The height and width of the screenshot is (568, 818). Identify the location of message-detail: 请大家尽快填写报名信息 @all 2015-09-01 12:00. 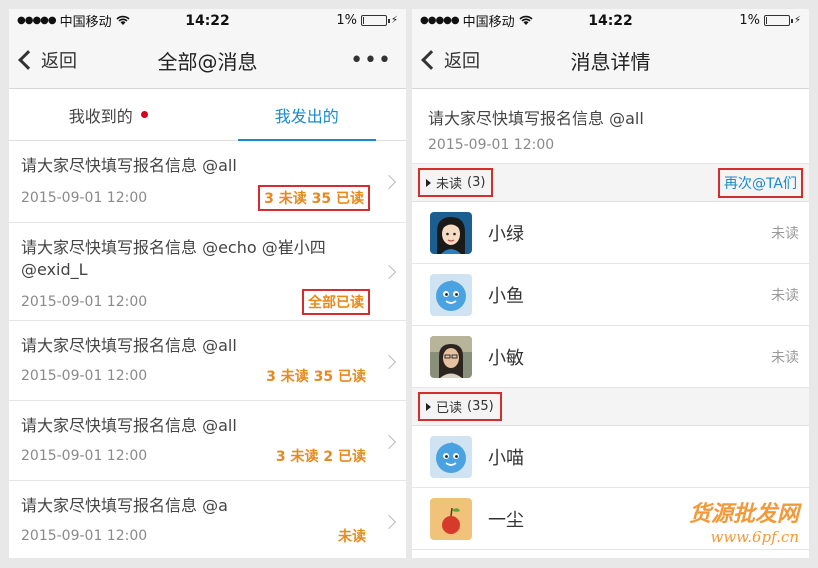
(610, 126).